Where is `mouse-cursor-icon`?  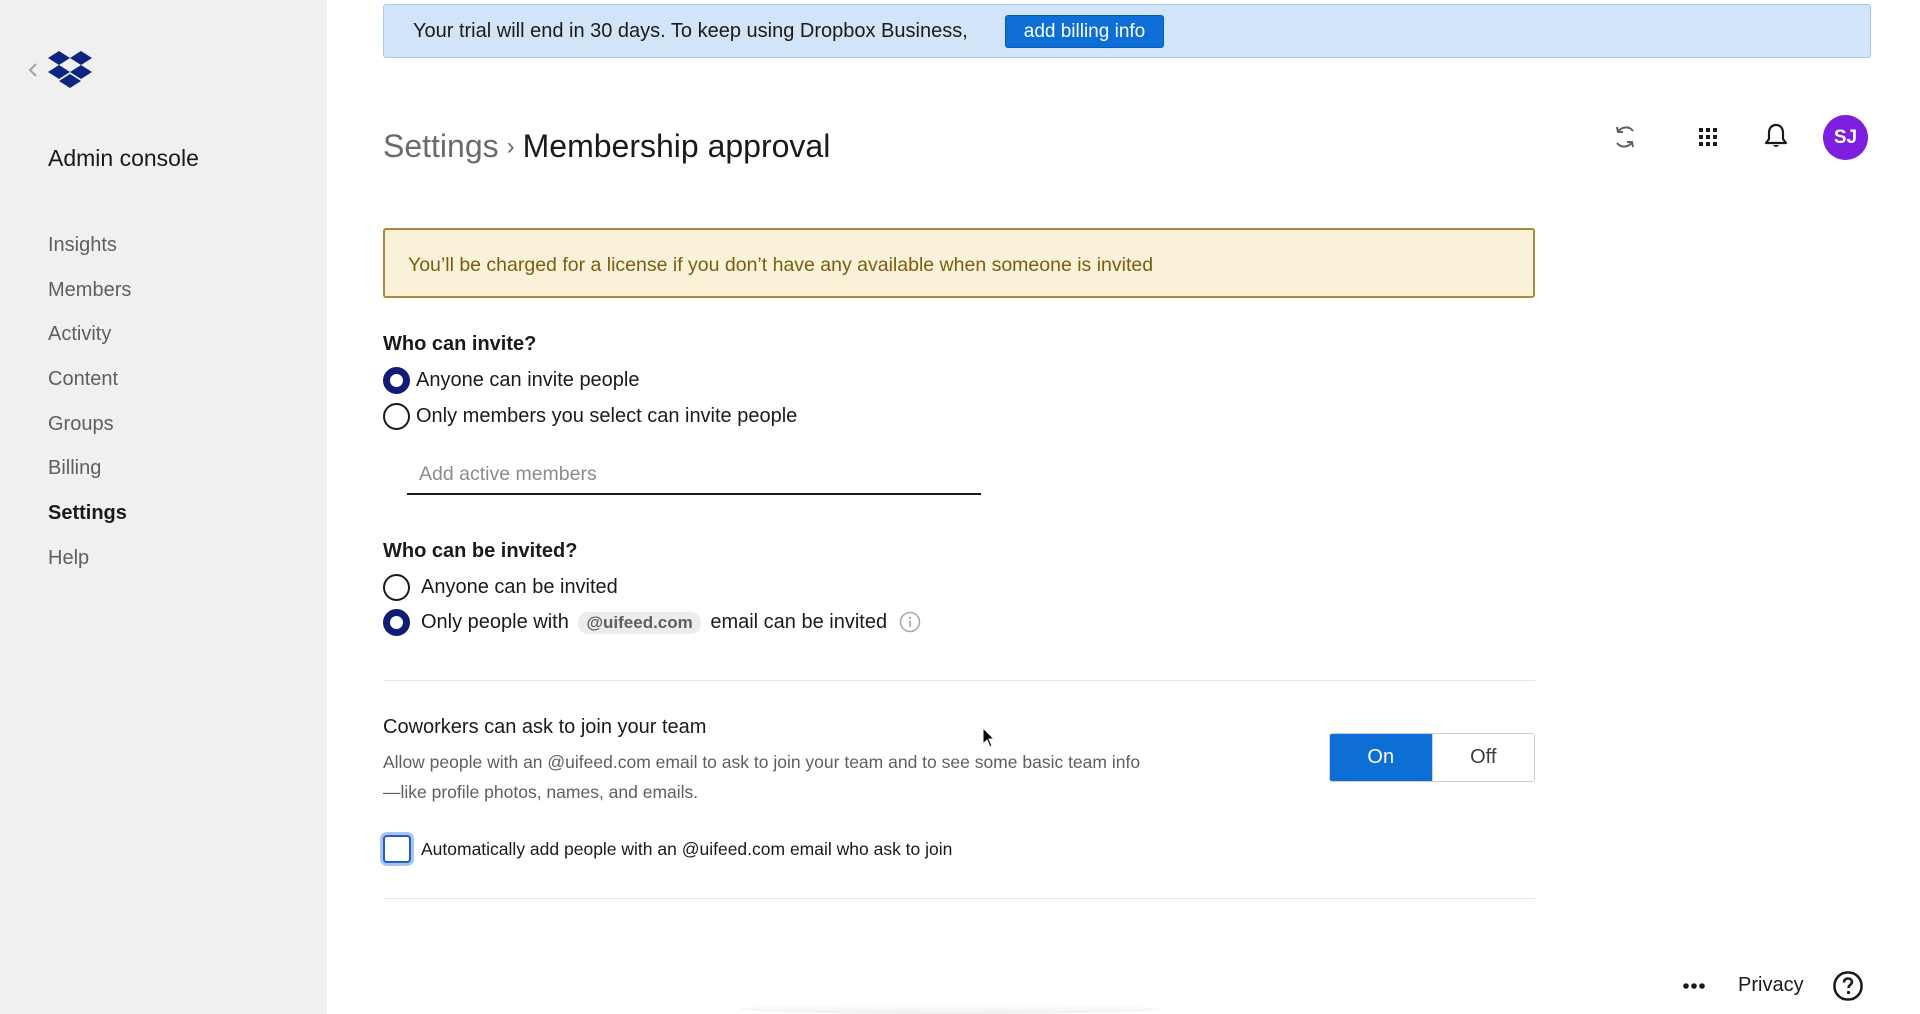
mouse-cursor-icon is located at coordinates (989, 737).